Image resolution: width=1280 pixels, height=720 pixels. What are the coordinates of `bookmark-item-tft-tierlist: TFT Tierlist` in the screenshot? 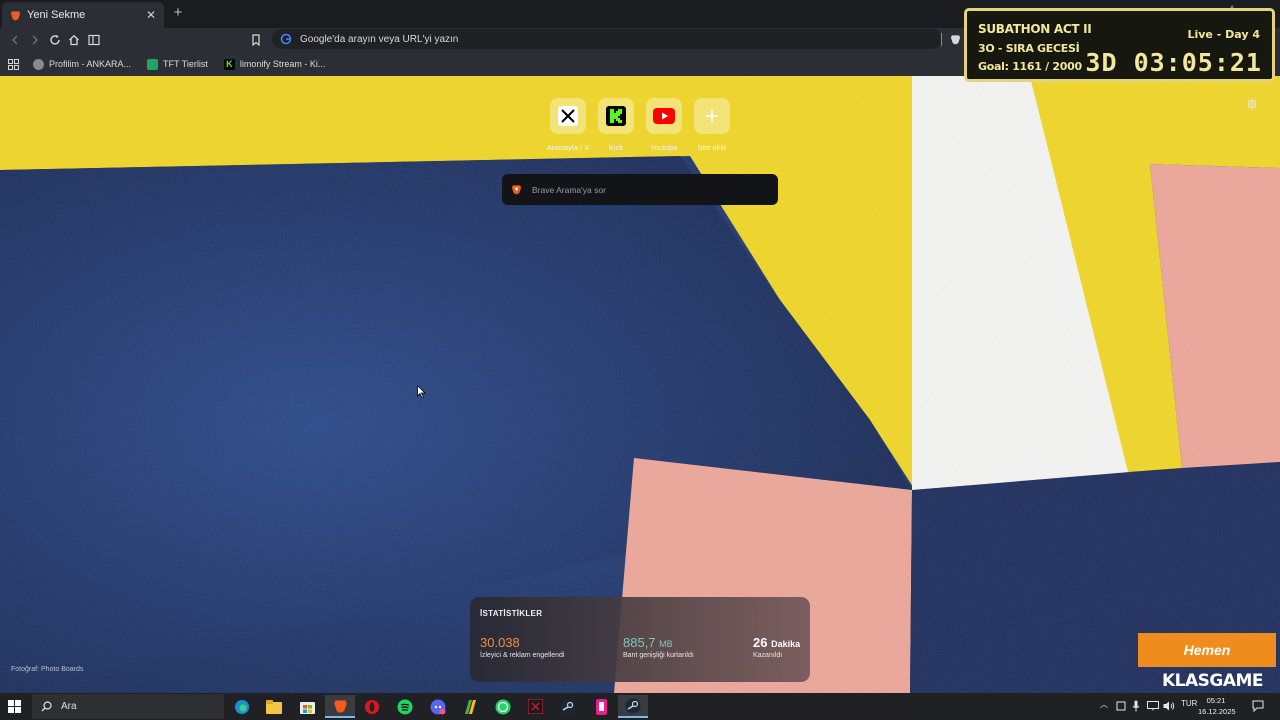 It's located at (177, 64).